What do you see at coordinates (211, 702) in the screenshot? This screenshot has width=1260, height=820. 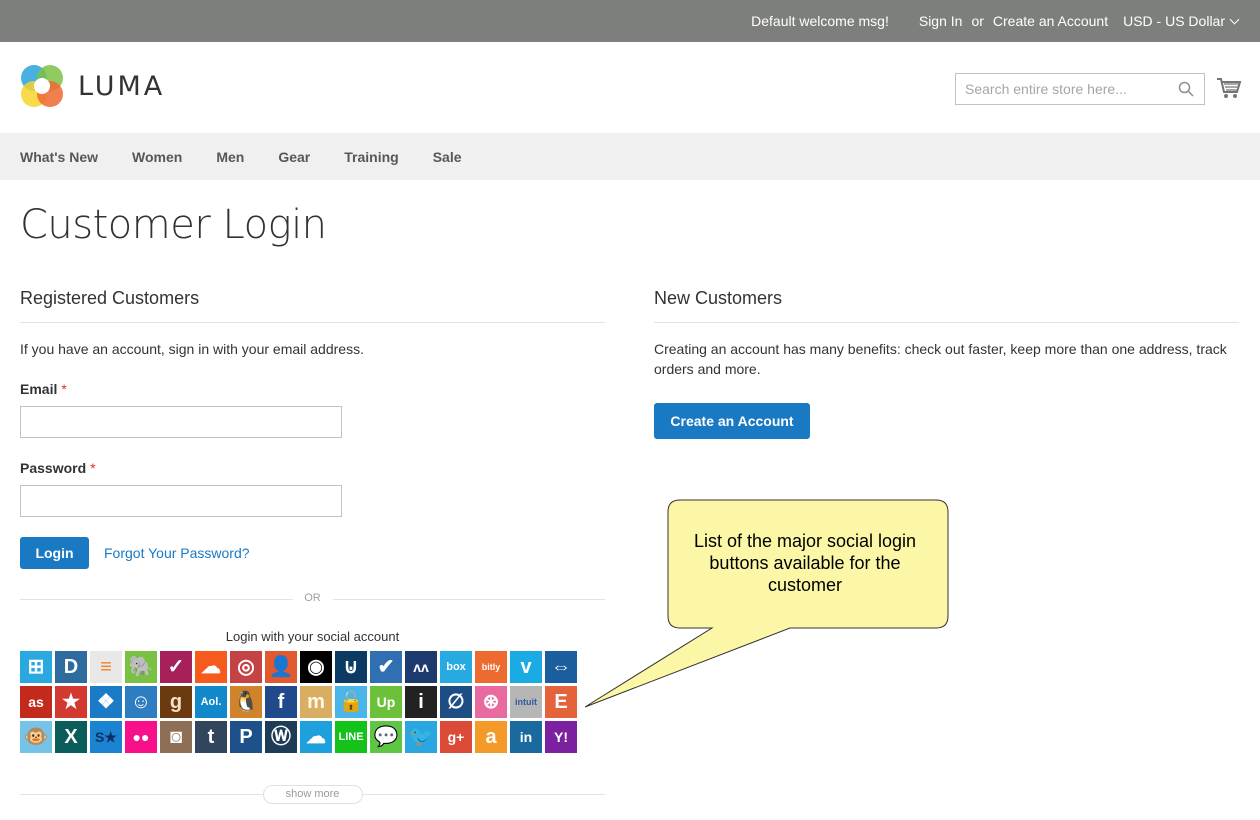 I see `social-login-aol: Aol.` at bounding box center [211, 702].